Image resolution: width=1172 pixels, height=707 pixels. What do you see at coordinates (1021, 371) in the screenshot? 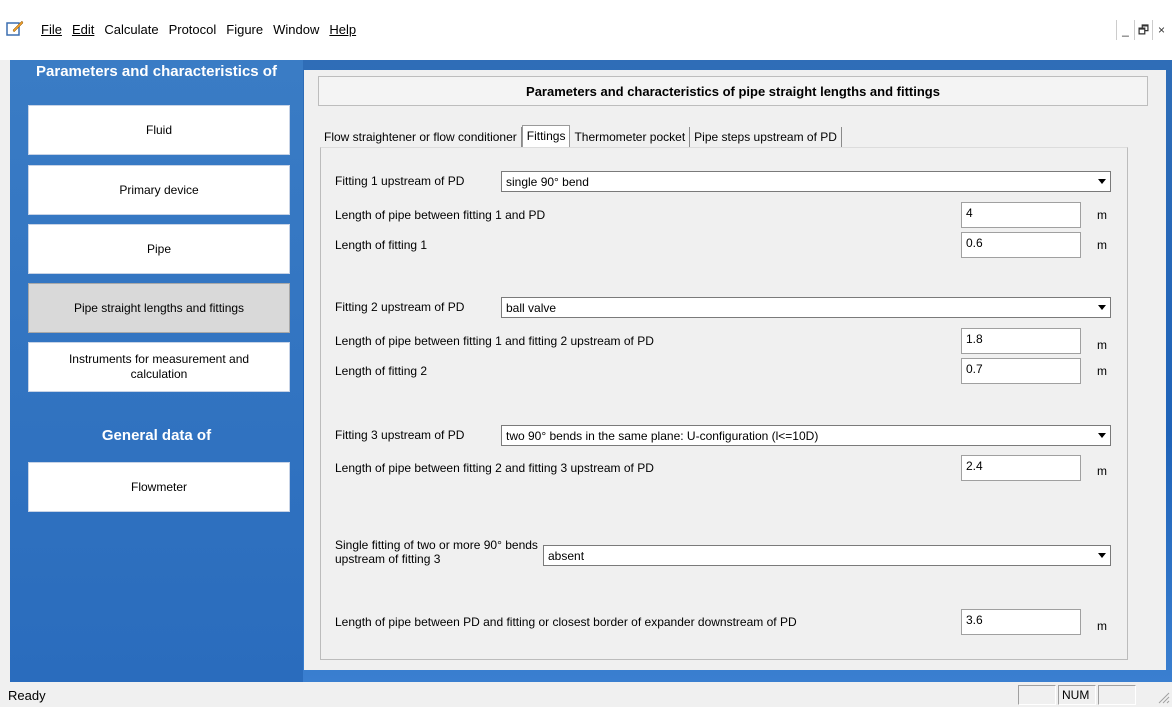
I see `fitting2-length-input: 0.7` at bounding box center [1021, 371].